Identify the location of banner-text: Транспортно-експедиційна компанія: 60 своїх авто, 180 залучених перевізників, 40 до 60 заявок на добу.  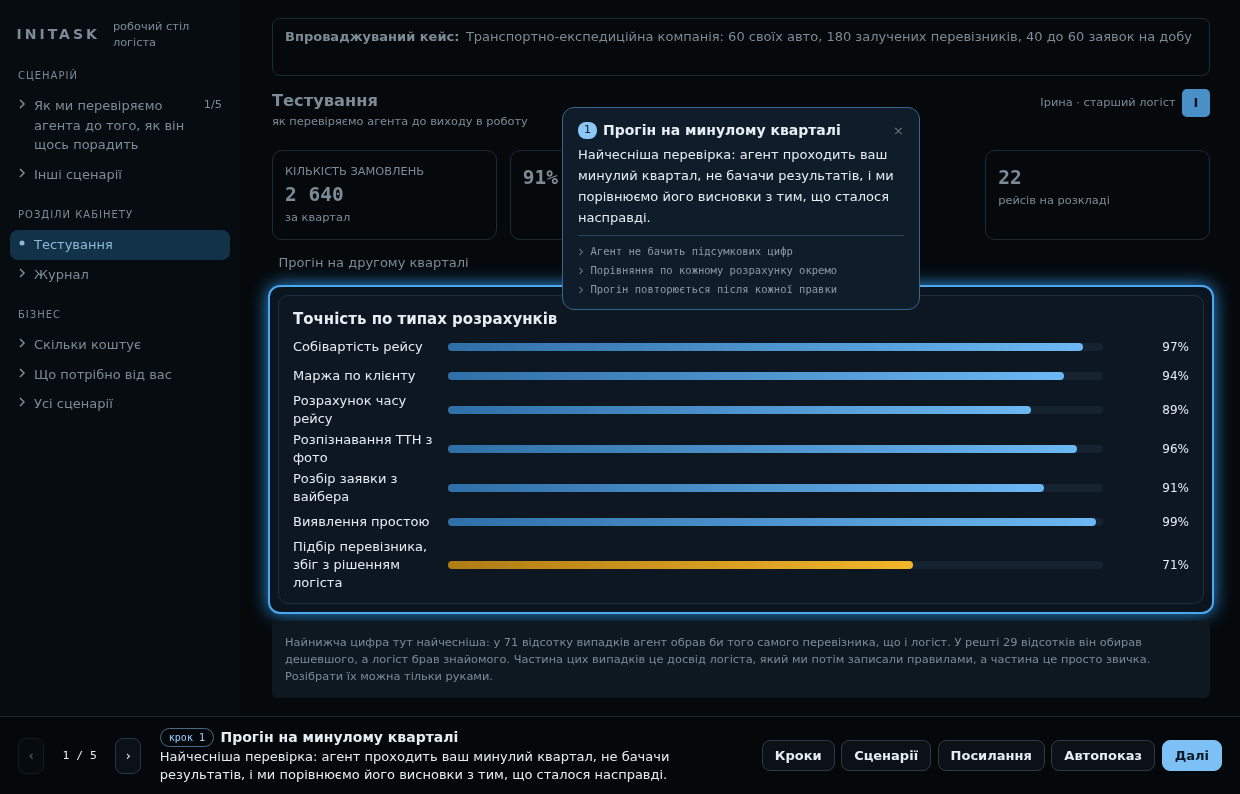
(828, 37).